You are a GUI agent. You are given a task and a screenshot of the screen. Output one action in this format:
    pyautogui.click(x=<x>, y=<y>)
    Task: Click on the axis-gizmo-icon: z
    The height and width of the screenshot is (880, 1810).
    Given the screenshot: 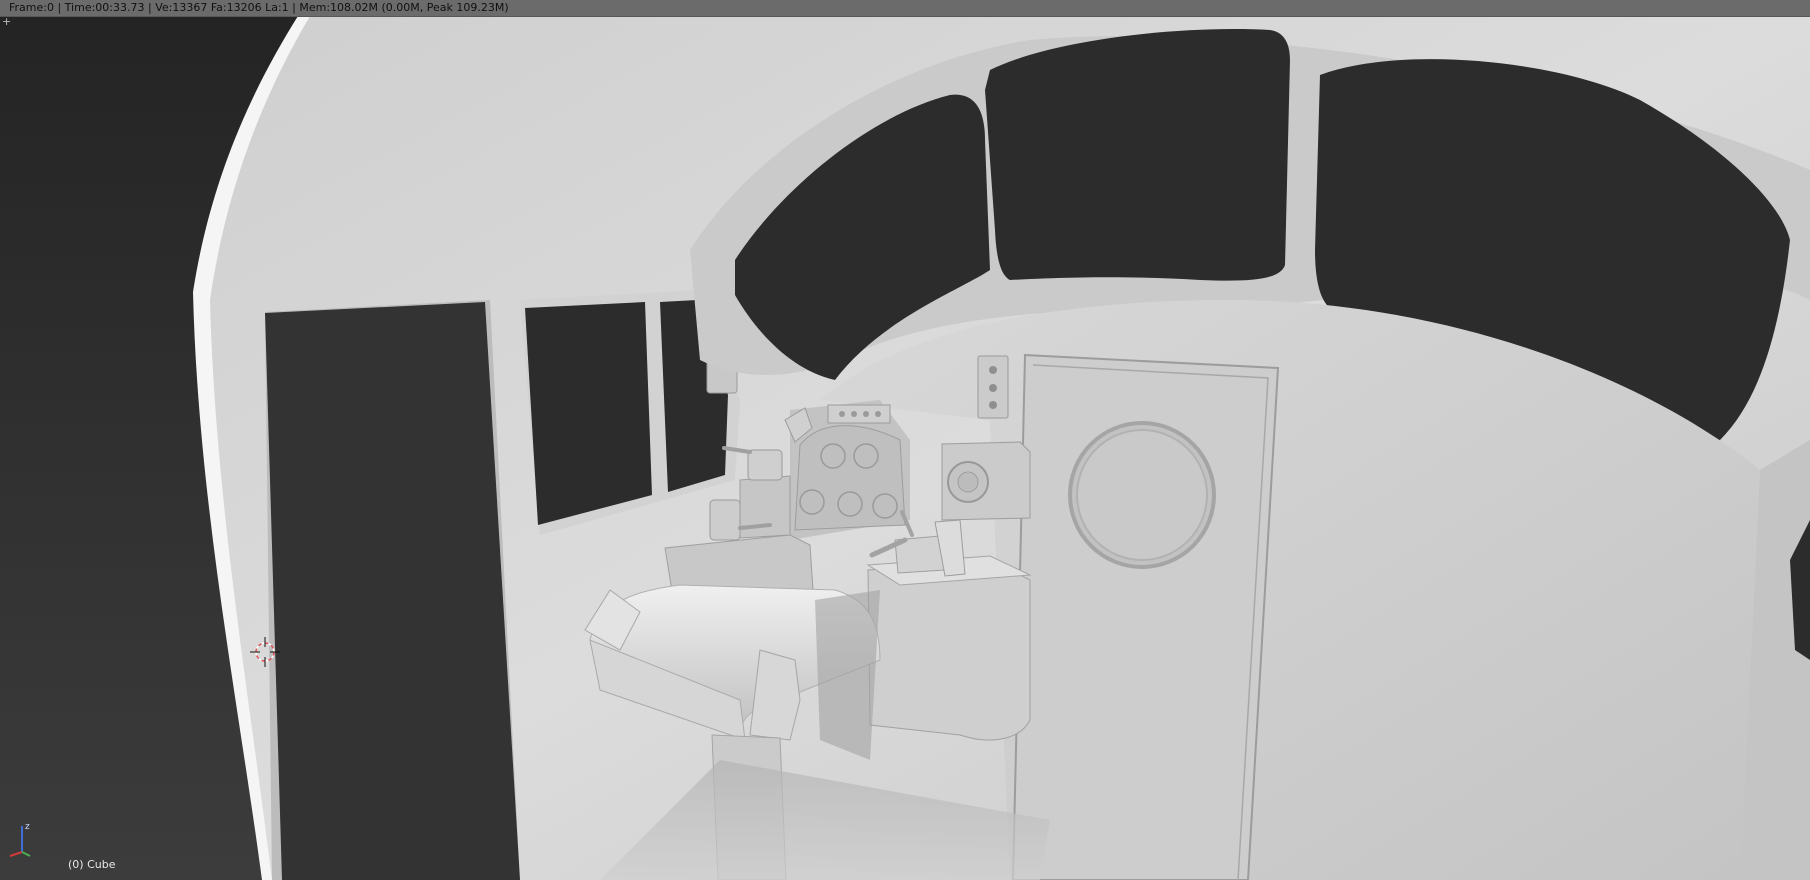 What is the action you would take?
    pyautogui.click(x=20, y=839)
    